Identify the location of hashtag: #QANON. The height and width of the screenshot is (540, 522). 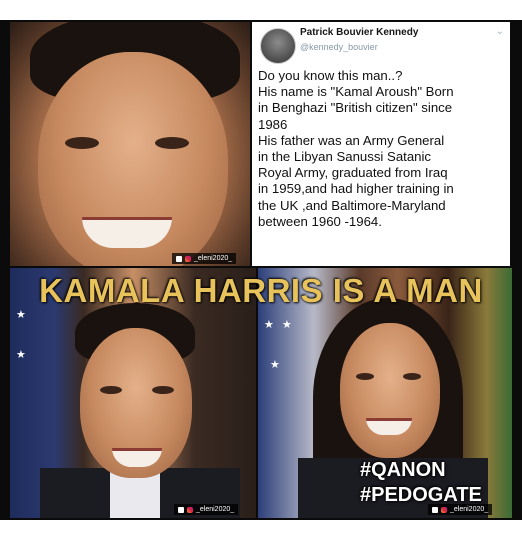
(421, 470).